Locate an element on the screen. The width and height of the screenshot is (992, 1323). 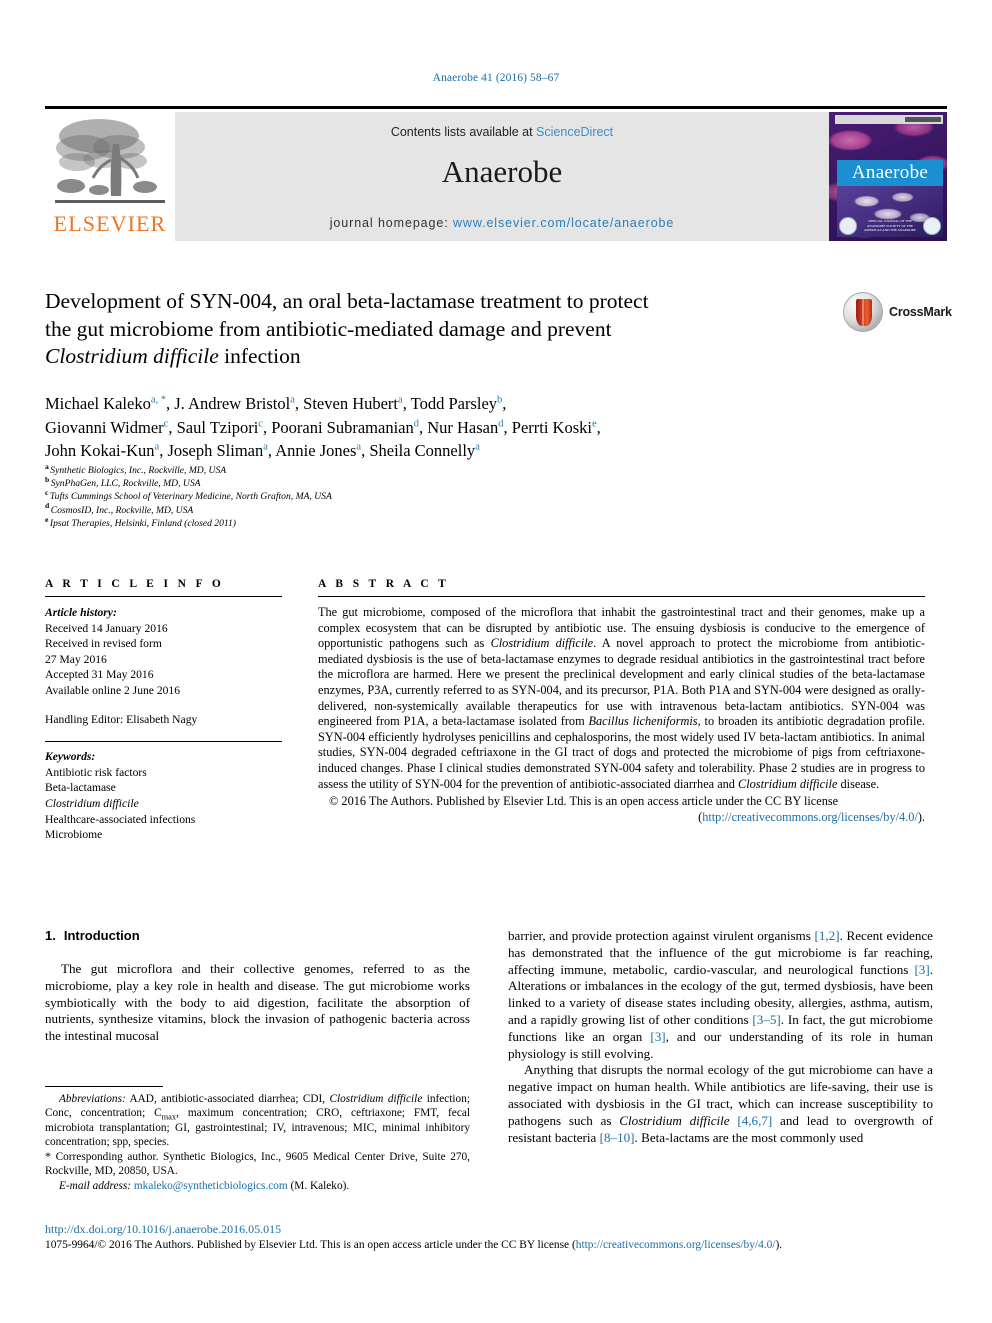
author-name: Poorani Subramanian is located at coordinates (342, 427).